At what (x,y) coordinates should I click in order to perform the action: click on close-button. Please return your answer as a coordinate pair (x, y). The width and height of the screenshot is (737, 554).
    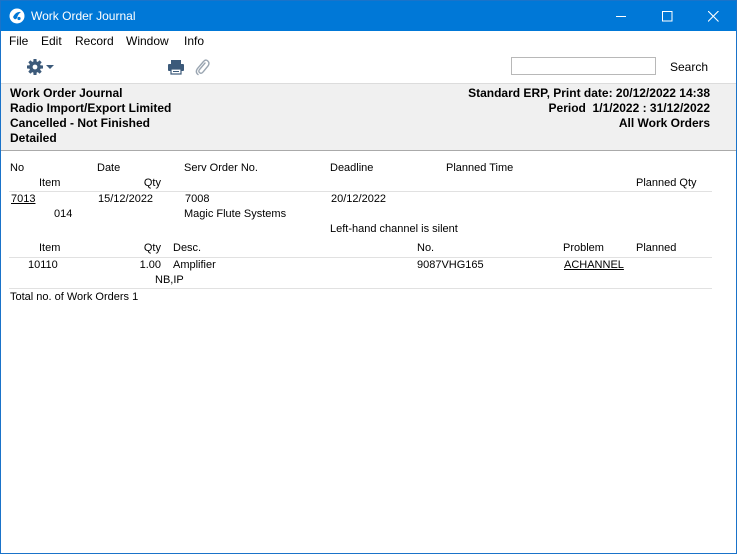
    Looking at the image, I should click on (713, 16).